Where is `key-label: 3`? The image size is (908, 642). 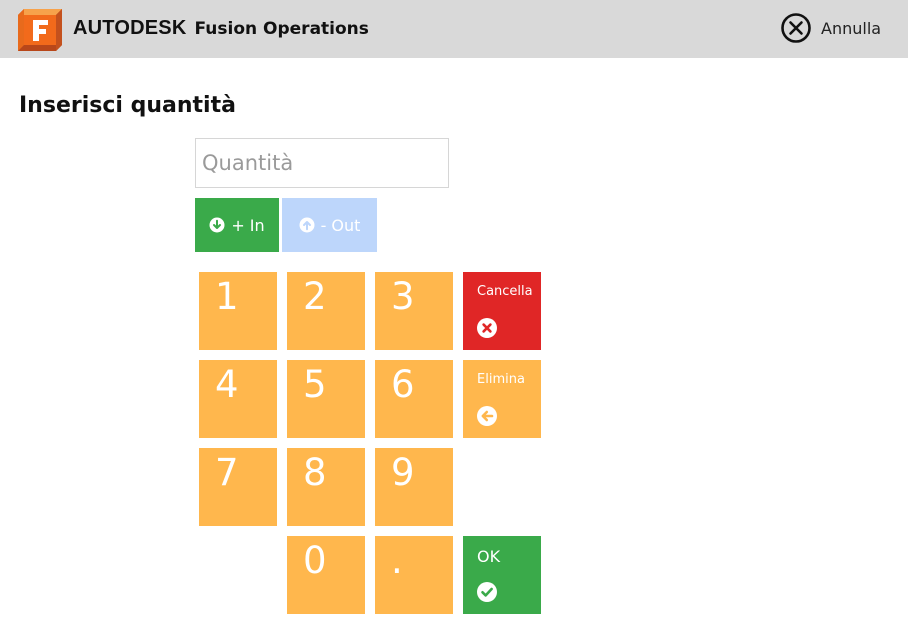
key-label: 3 is located at coordinates (403, 296).